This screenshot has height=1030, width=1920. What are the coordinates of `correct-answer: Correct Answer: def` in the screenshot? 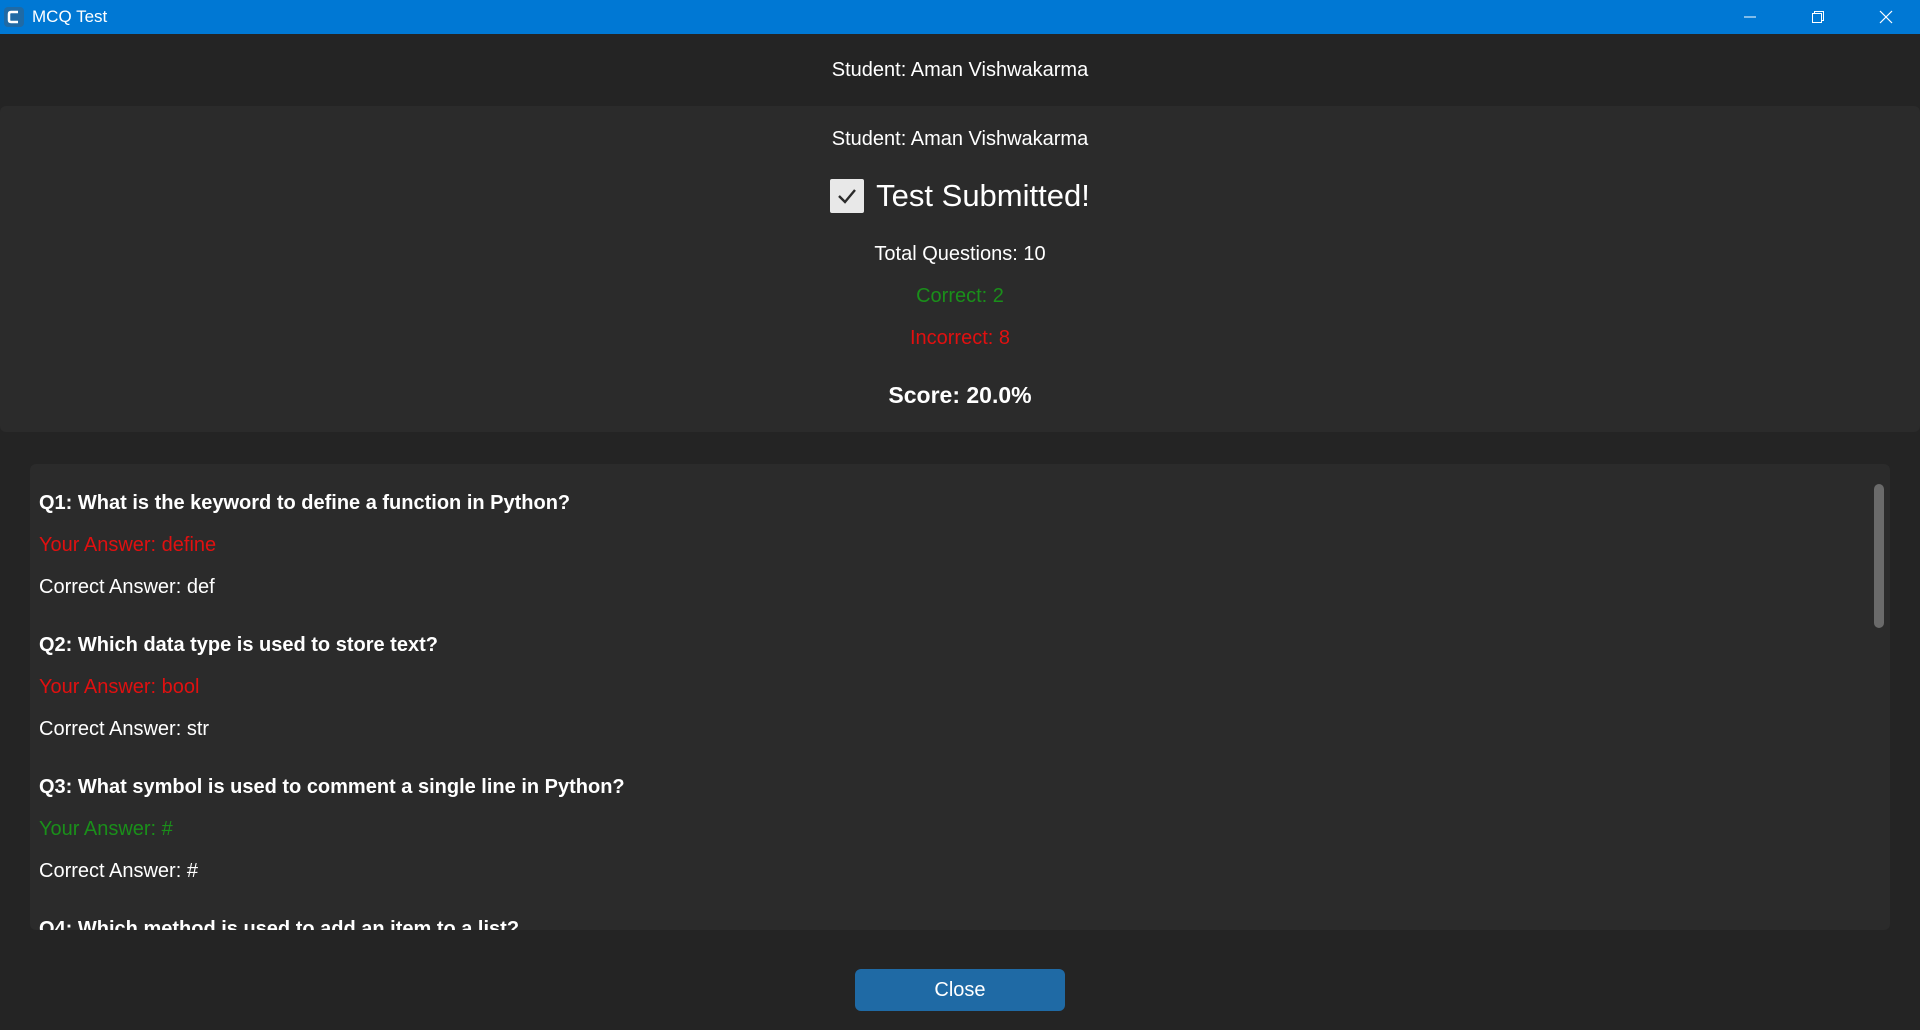 It's located at (127, 587).